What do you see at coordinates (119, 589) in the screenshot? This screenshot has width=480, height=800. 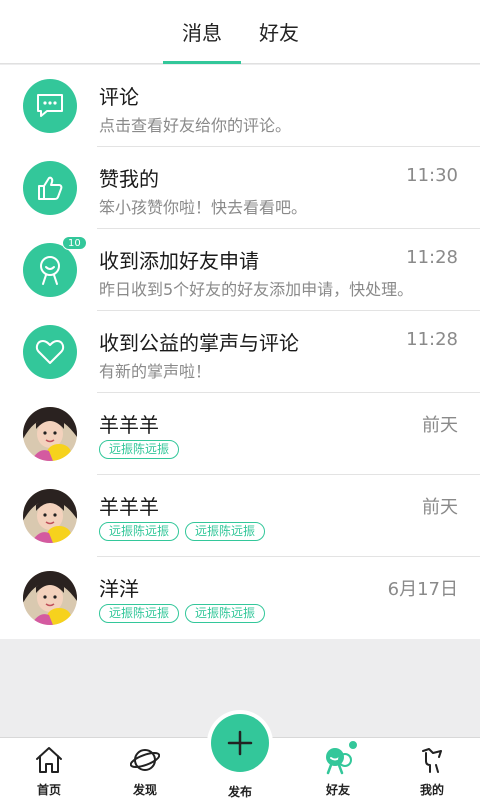 I see `friend-name: 洋洋` at bounding box center [119, 589].